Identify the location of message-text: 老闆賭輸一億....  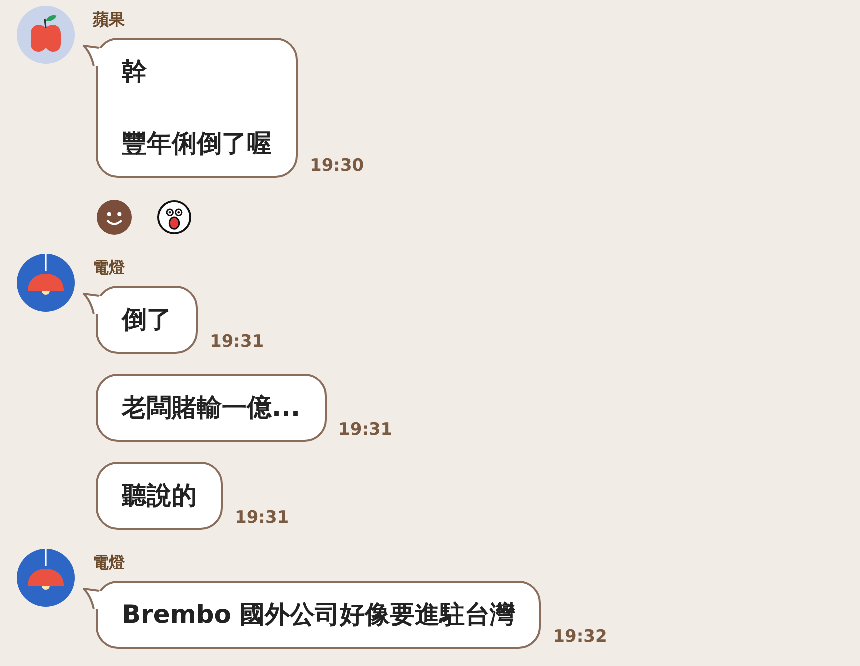
(211, 408).